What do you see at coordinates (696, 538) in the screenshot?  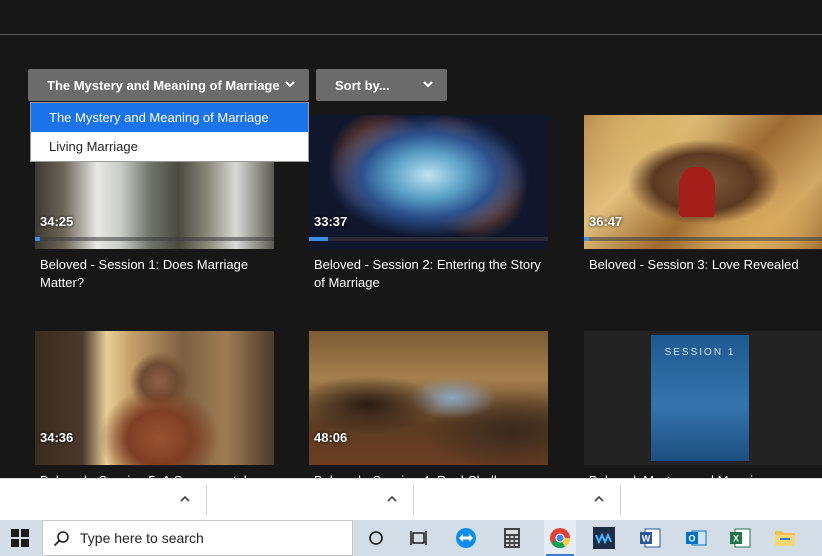 I see `outlook-icon: O` at bounding box center [696, 538].